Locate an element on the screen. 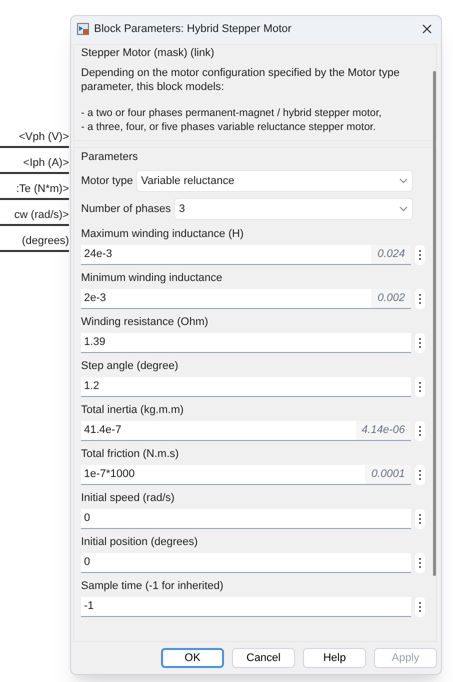  signal-label: <Iph (A)> is located at coordinates (46, 163).